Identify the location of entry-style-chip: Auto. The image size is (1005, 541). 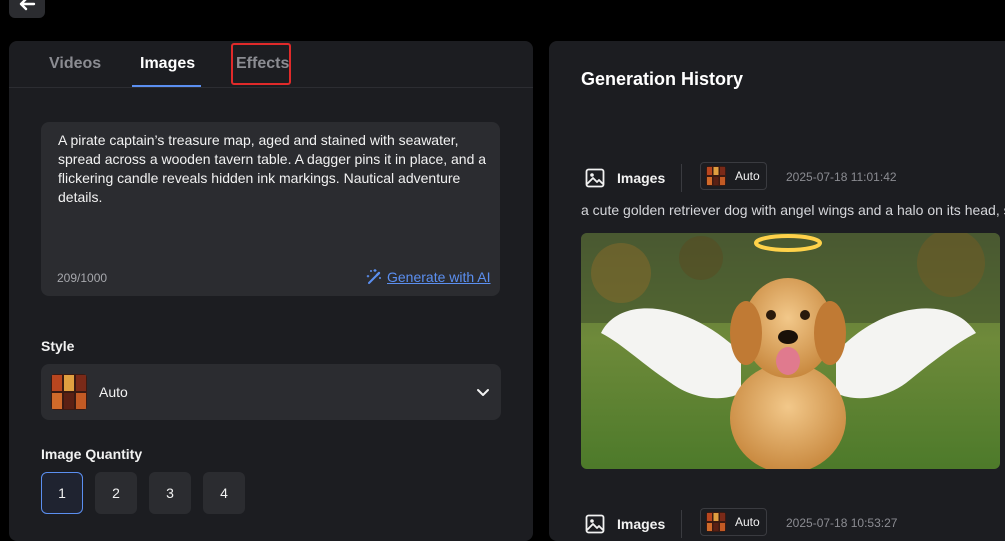
(733, 176).